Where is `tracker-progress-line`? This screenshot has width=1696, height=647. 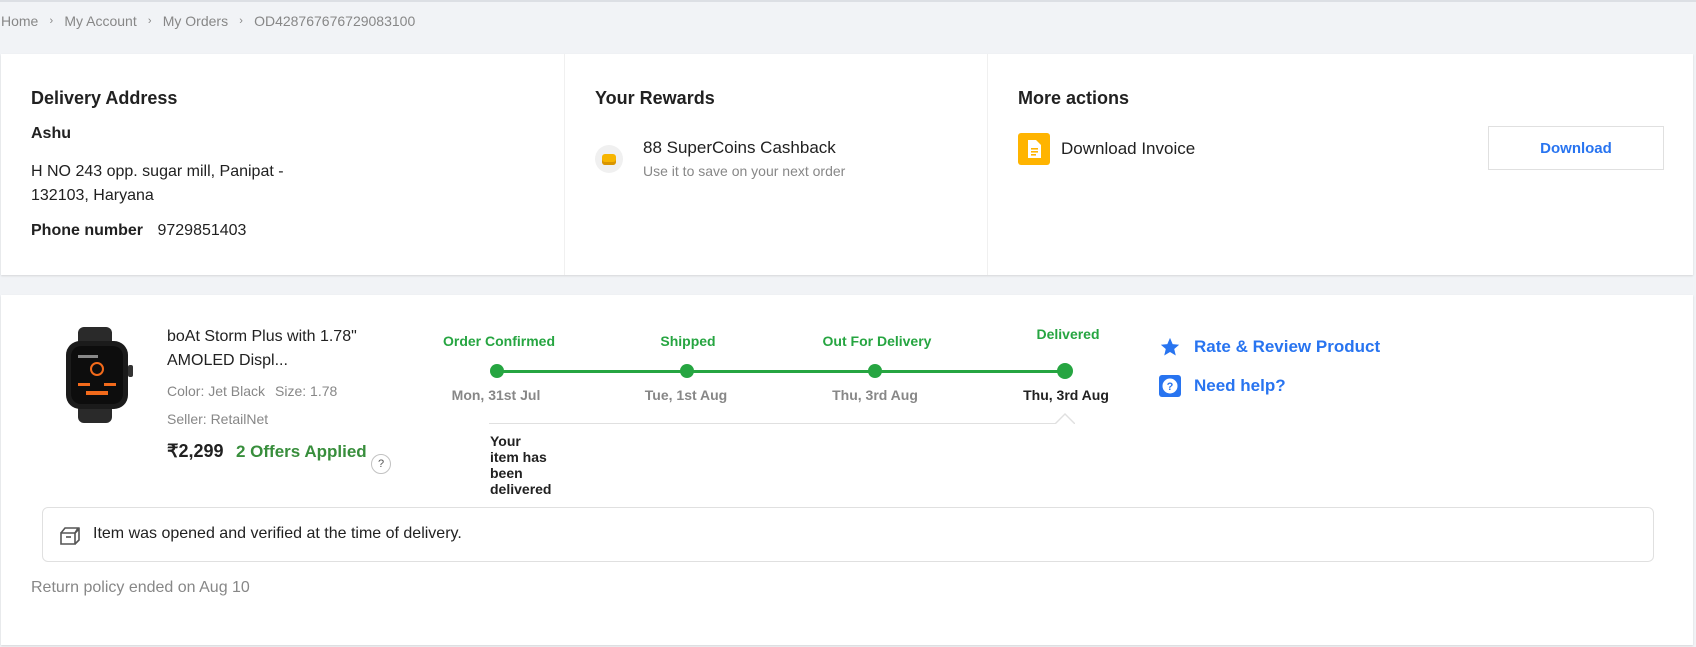
tracker-progress-line is located at coordinates (780, 371).